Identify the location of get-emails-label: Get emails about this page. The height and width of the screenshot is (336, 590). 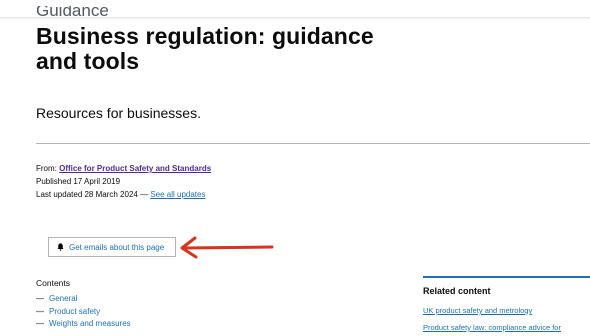
(117, 247).